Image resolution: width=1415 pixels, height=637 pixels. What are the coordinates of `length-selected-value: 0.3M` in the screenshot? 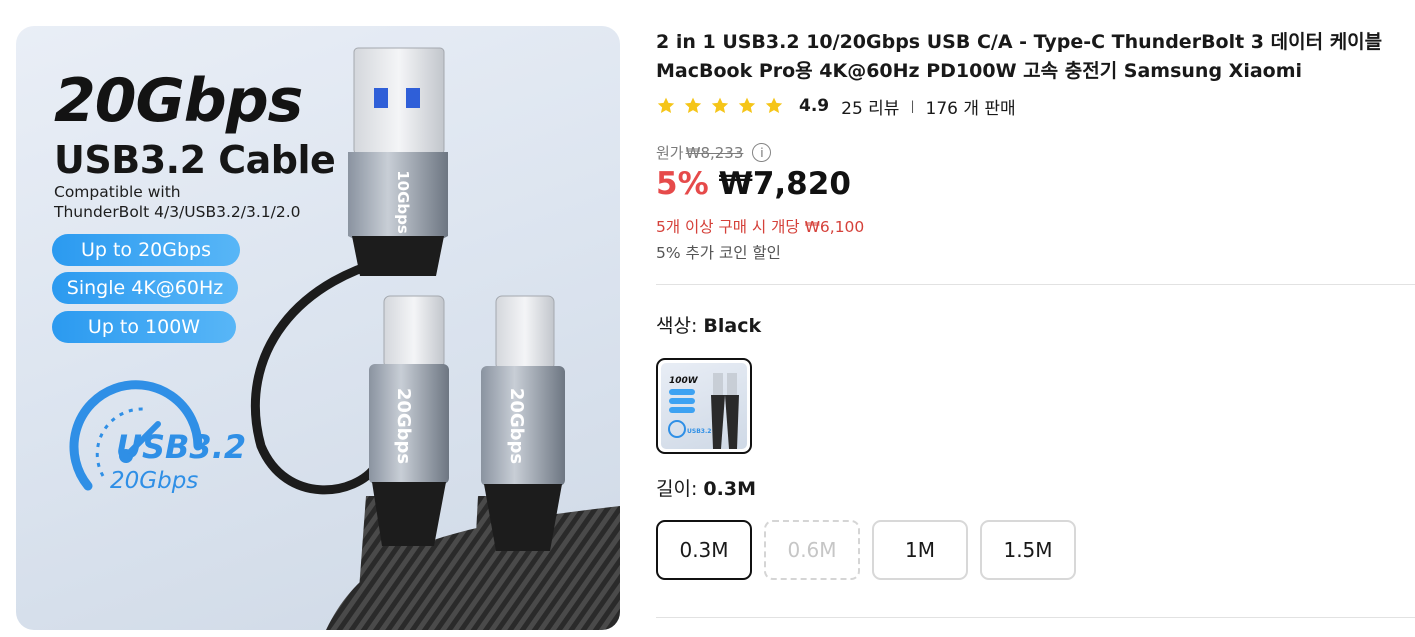 It's located at (729, 489).